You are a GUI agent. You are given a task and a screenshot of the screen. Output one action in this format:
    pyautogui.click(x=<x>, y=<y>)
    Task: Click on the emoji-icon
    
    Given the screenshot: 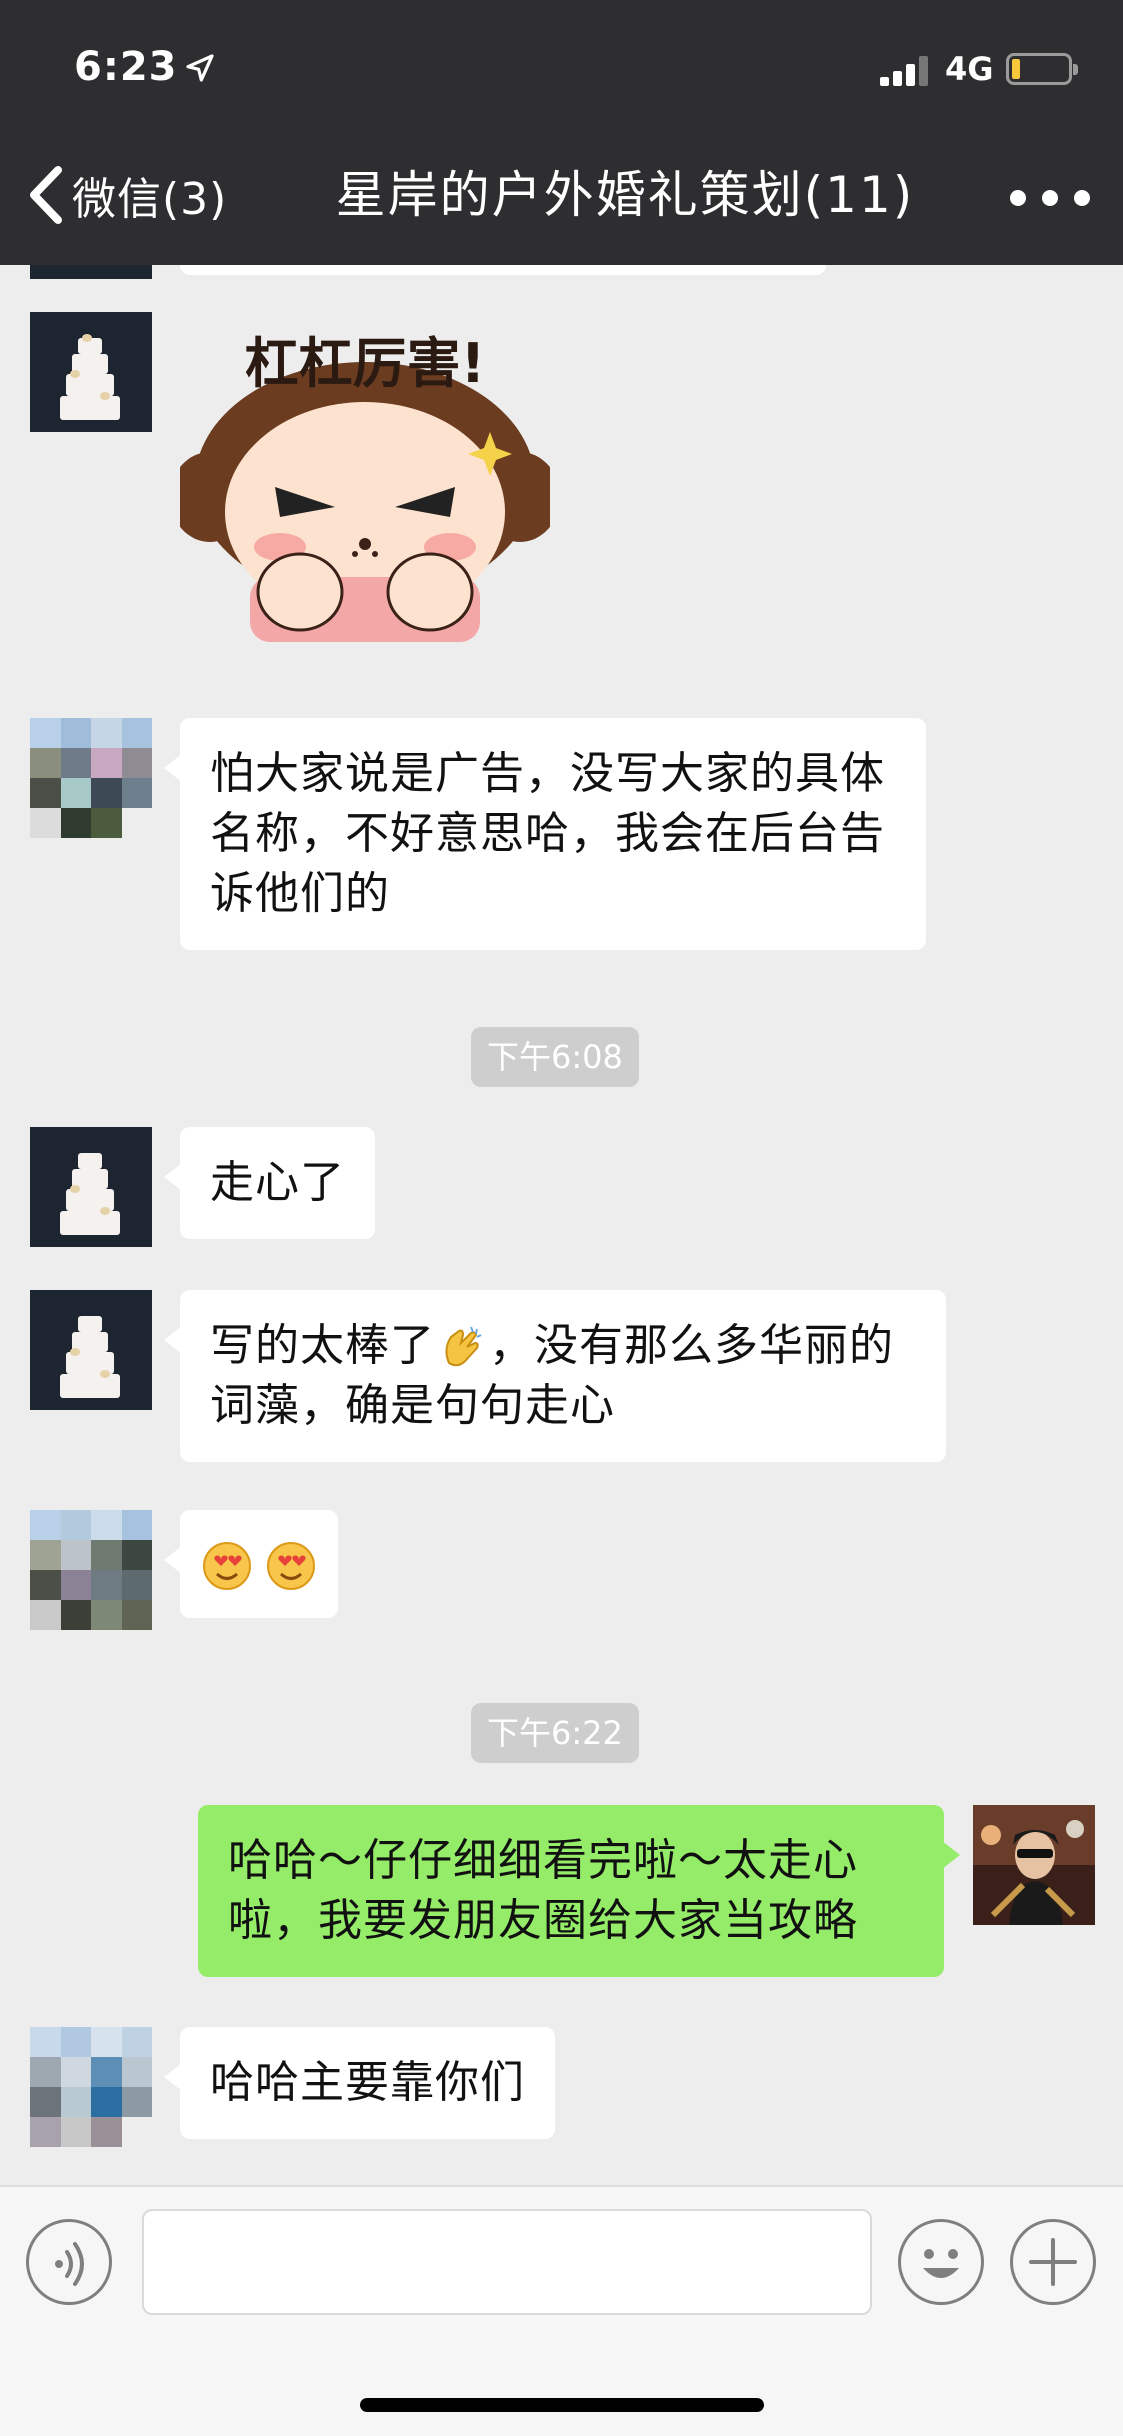 What is the action you would take?
    pyautogui.click(x=941, y=2263)
    